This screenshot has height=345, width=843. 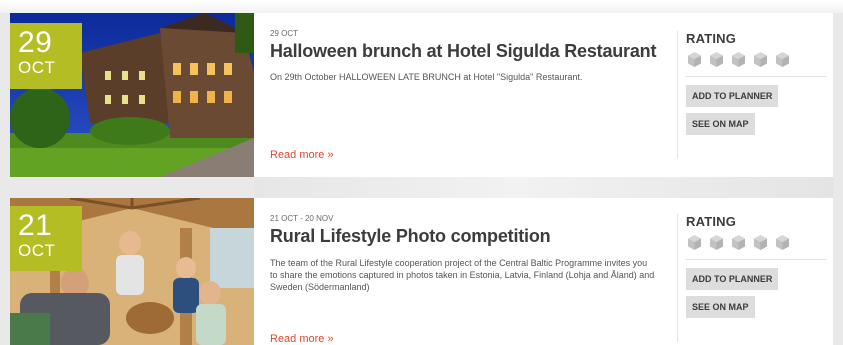 What do you see at coordinates (570, 286) in the screenshot?
I see `description-fade` at bounding box center [570, 286].